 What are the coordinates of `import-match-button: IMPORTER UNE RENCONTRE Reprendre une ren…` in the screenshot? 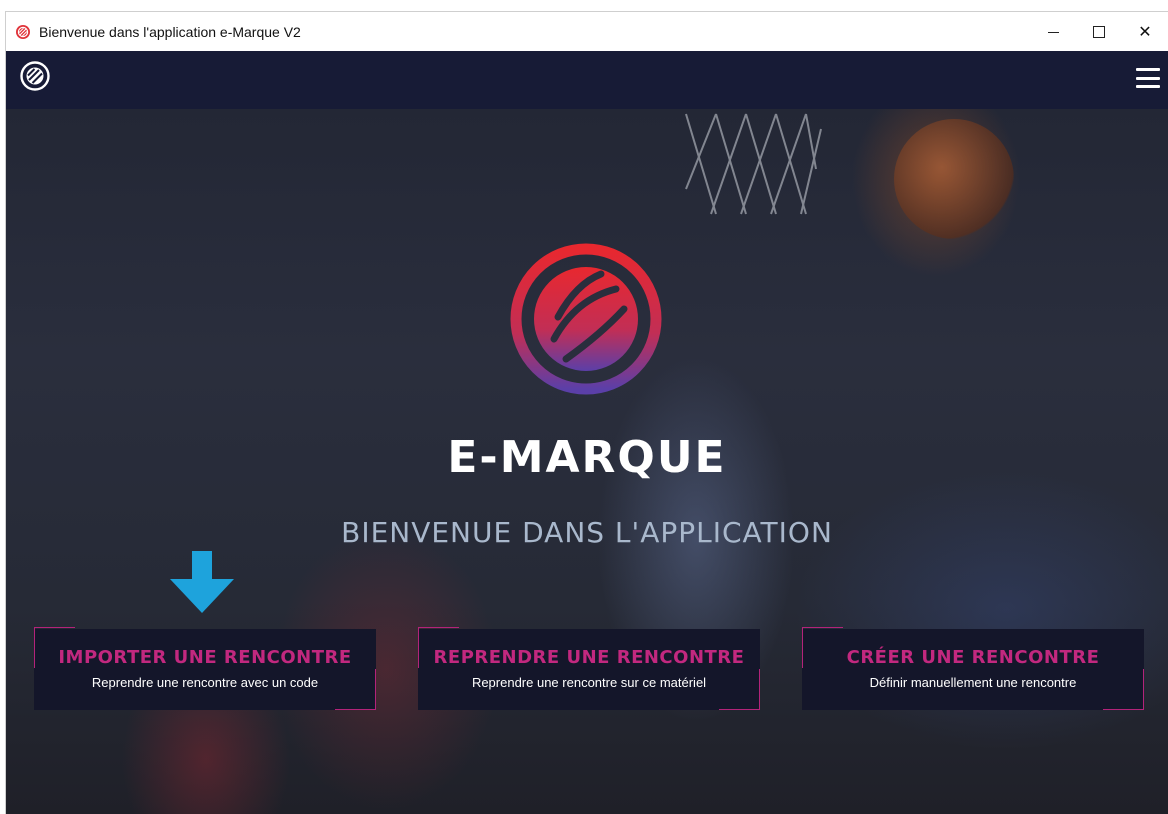 It's located at (205, 668).